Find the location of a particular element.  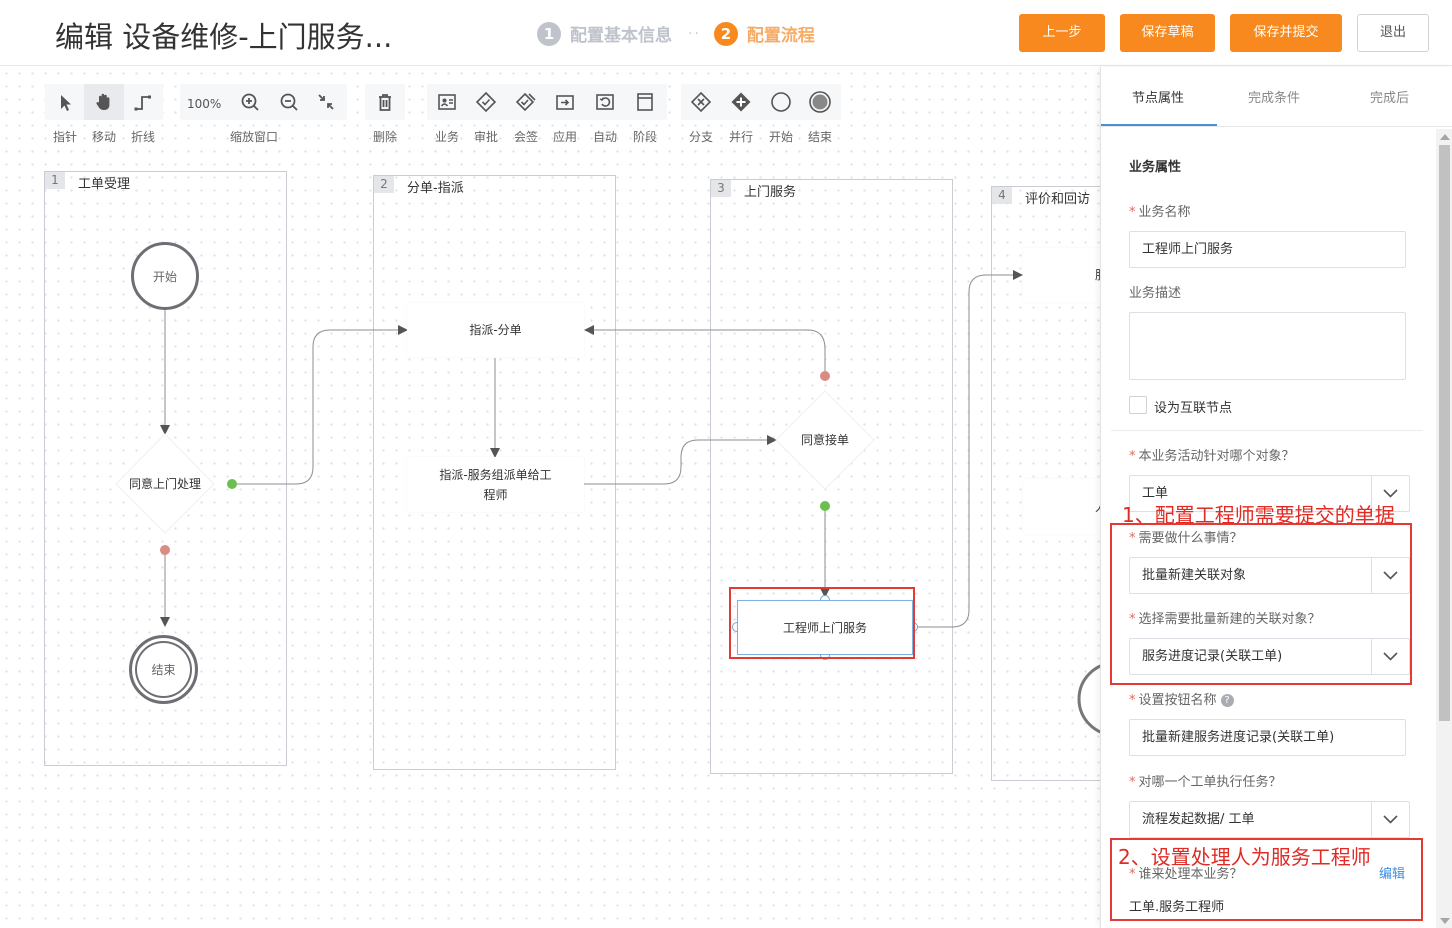

button-name-input: 批量新建服务进度记录(关联工单) is located at coordinates (1267, 737).